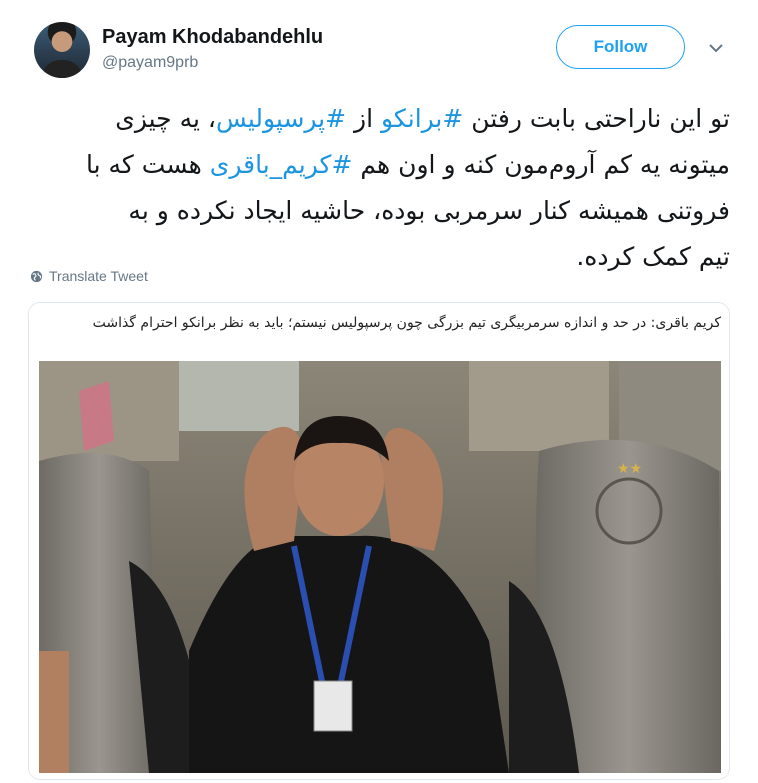 The height and width of the screenshot is (783, 758). Describe the element at coordinates (36, 276) in the screenshot. I see `globe-icon` at that location.